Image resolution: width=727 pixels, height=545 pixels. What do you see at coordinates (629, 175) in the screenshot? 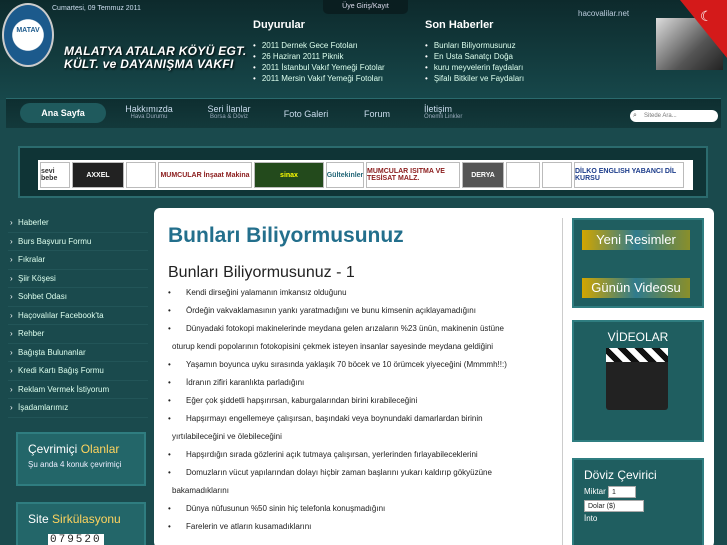
I see `sponsor-logo: DİLKO ENGLISH YABANCI DİL KURSU` at bounding box center [629, 175].